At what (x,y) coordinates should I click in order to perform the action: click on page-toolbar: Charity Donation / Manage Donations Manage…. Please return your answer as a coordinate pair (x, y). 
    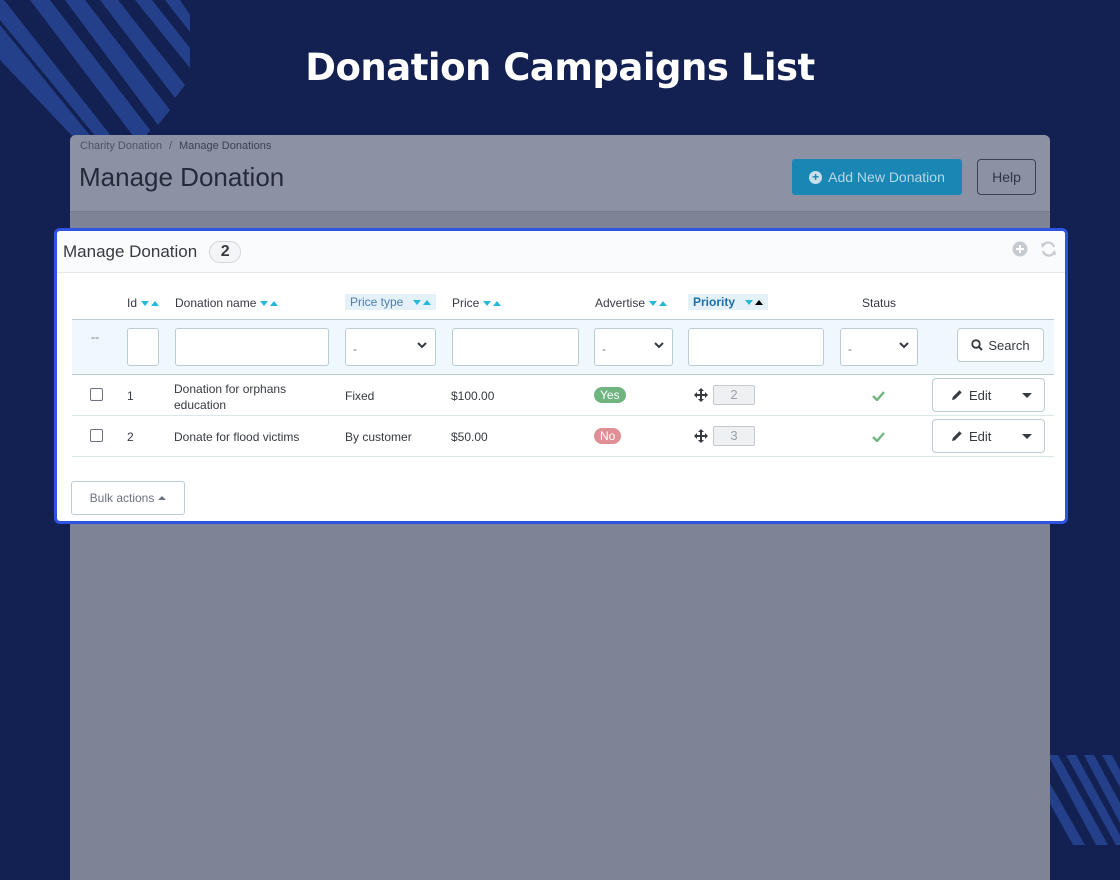
    Looking at the image, I should click on (560, 173).